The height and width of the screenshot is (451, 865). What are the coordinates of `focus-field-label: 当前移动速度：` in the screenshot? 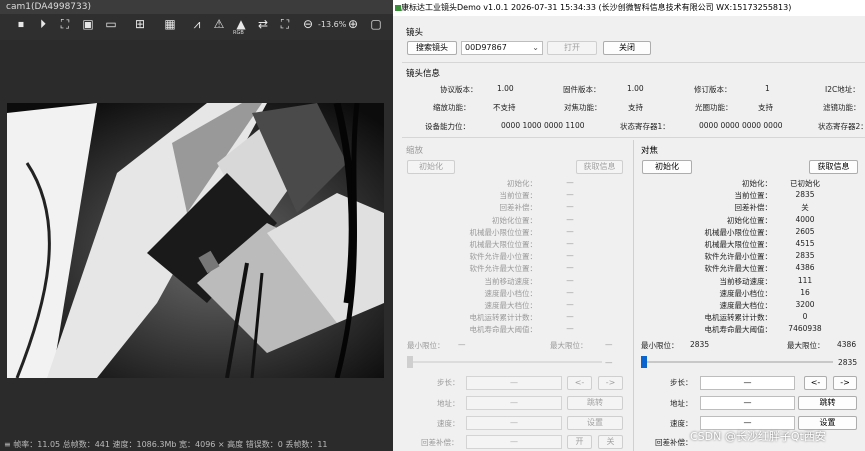 It's located at (746, 281).